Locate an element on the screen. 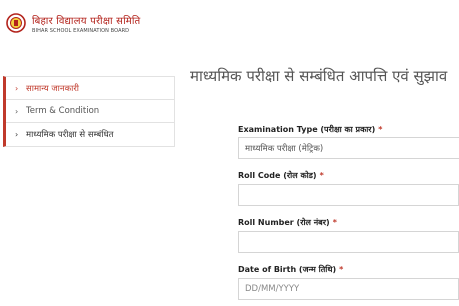  sidebar-item-secondary-exam: › माध्यमिक परीक्षा से सम्बंधित is located at coordinates (90, 134).